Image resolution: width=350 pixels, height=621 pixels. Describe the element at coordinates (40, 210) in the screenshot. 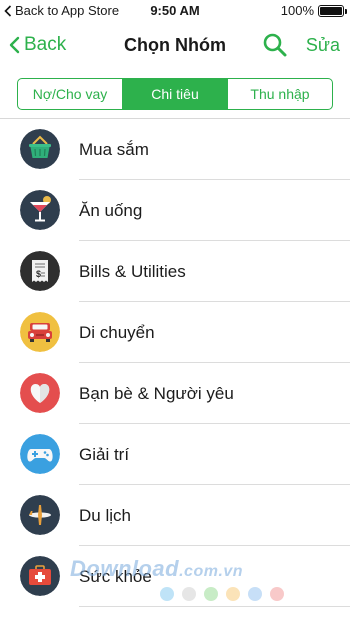

I see `cocktail-glass-icon` at that location.